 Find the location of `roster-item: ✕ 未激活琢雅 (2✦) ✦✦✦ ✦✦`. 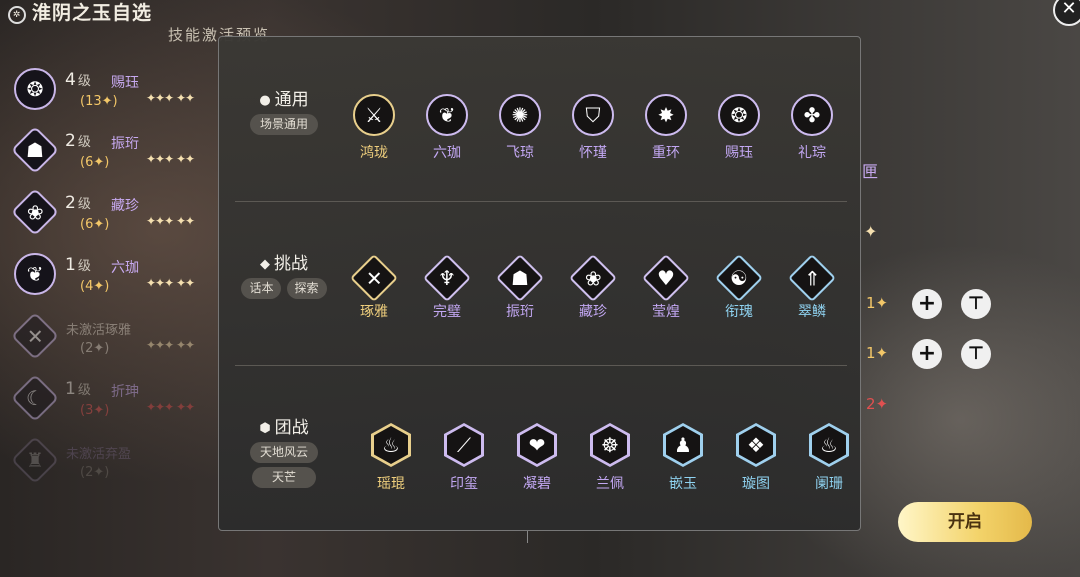

roster-item: ✕ 未激活琢雅 (2✦) ✦✦✦ ✦✦ is located at coordinates (125, 339).